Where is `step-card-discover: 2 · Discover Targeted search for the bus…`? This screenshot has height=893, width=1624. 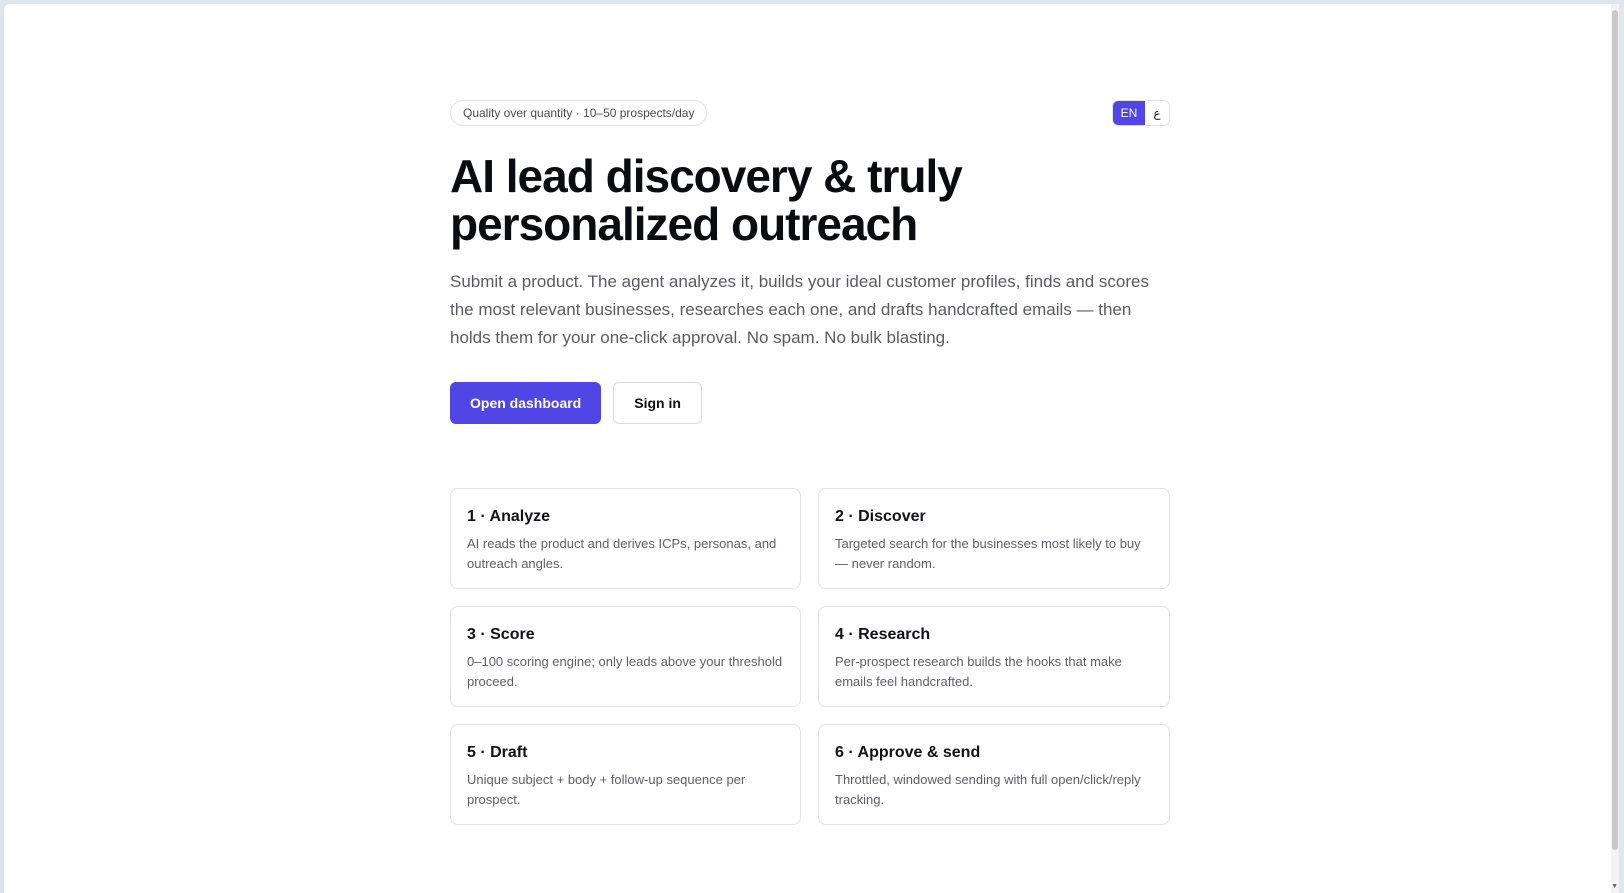
step-card-discover: 2 · Discover Targeted search for the bus… is located at coordinates (994, 538).